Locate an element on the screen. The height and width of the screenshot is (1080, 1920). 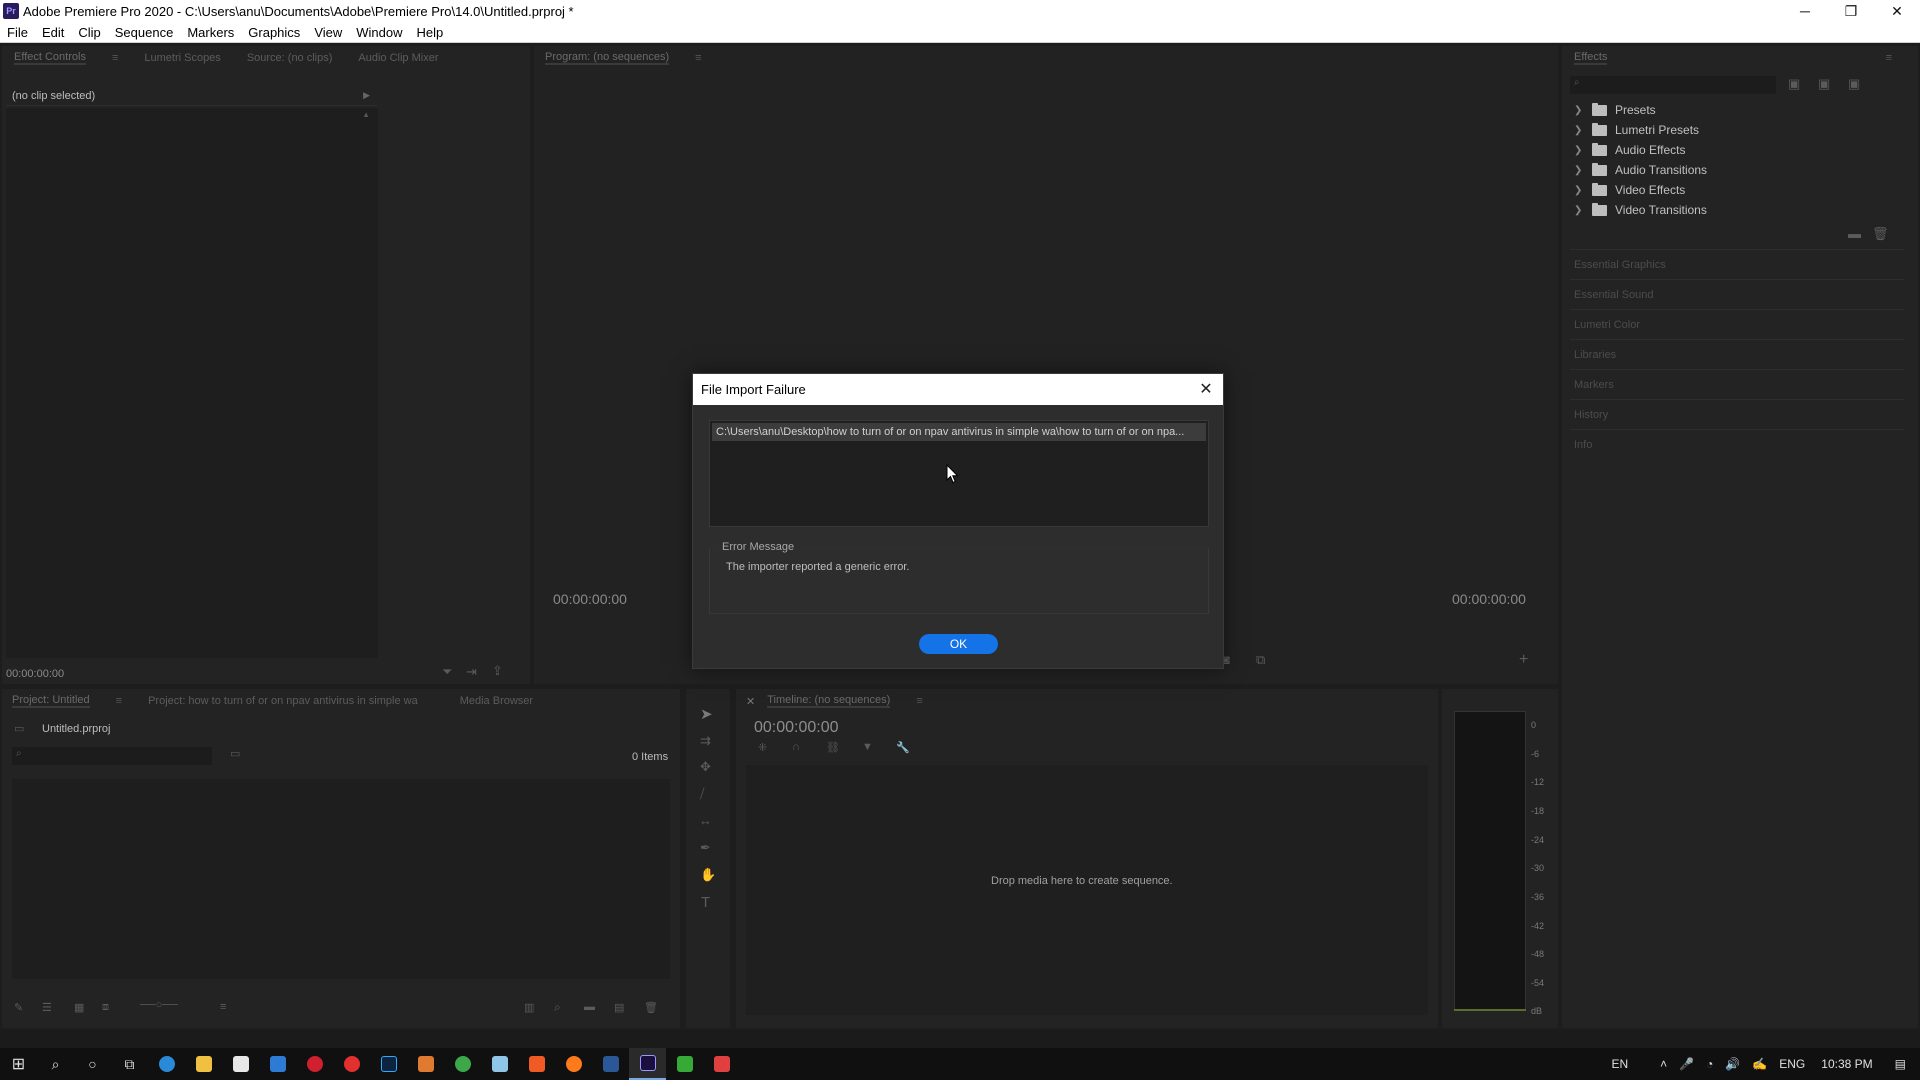
linked-selection-icon: ⛓ is located at coordinates (833, 747).